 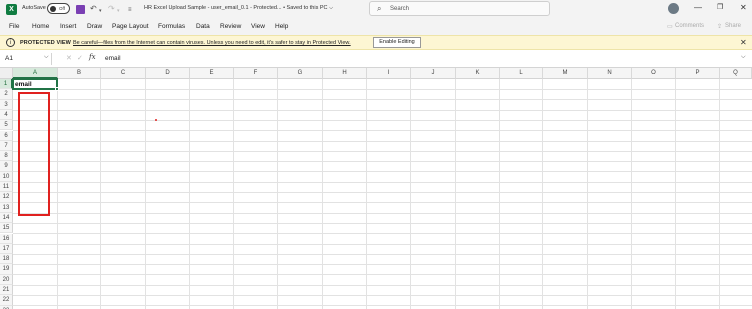 What do you see at coordinates (521, 73) in the screenshot?
I see `column-header-l: L` at bounding box center [521, 73].